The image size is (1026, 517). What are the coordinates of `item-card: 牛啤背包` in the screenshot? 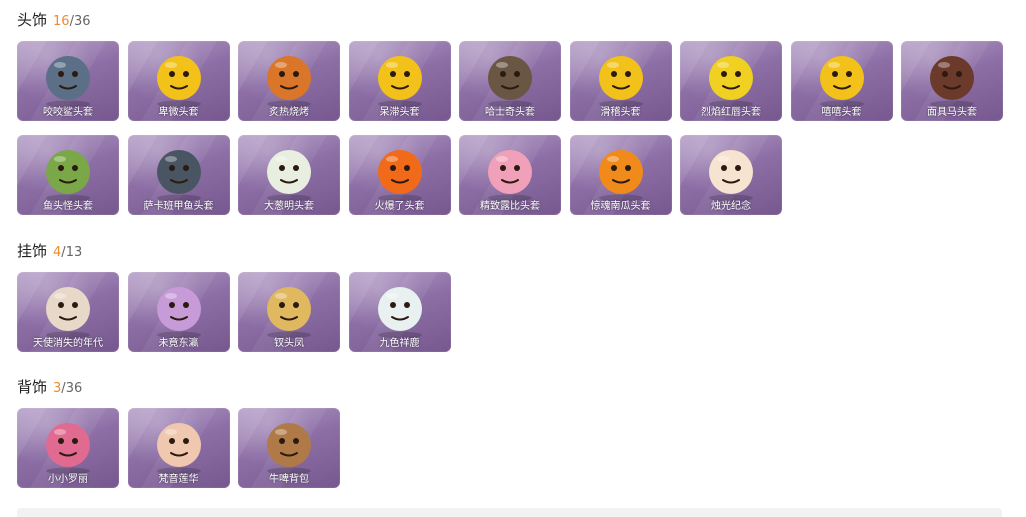 It's located at (289, 448).